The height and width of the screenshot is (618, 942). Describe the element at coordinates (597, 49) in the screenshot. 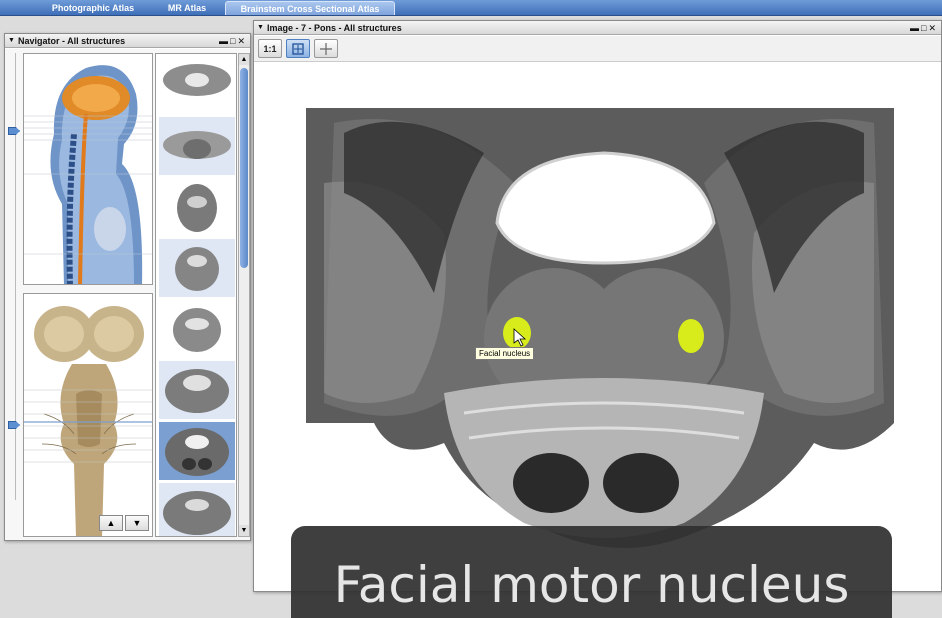

I see `image-toolbar: 1:1` at that location.